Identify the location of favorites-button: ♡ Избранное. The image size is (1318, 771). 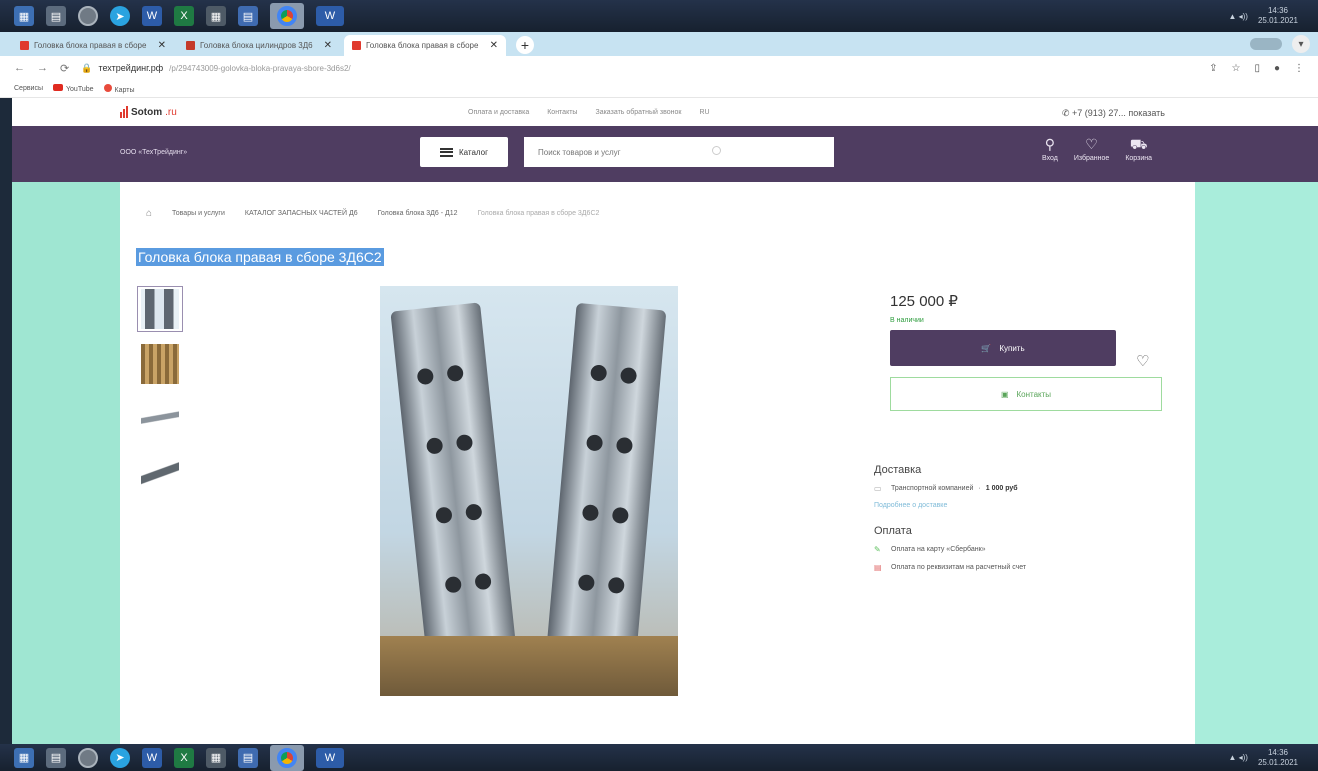
(1091, 149).